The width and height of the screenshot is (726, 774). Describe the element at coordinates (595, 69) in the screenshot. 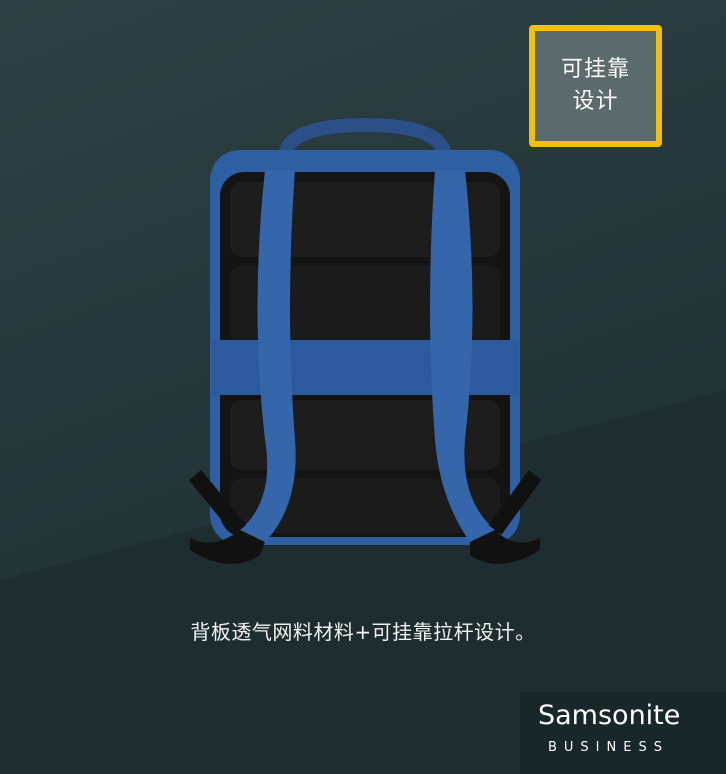

I see `feature-tag-line1: 可挂靠` at that location.